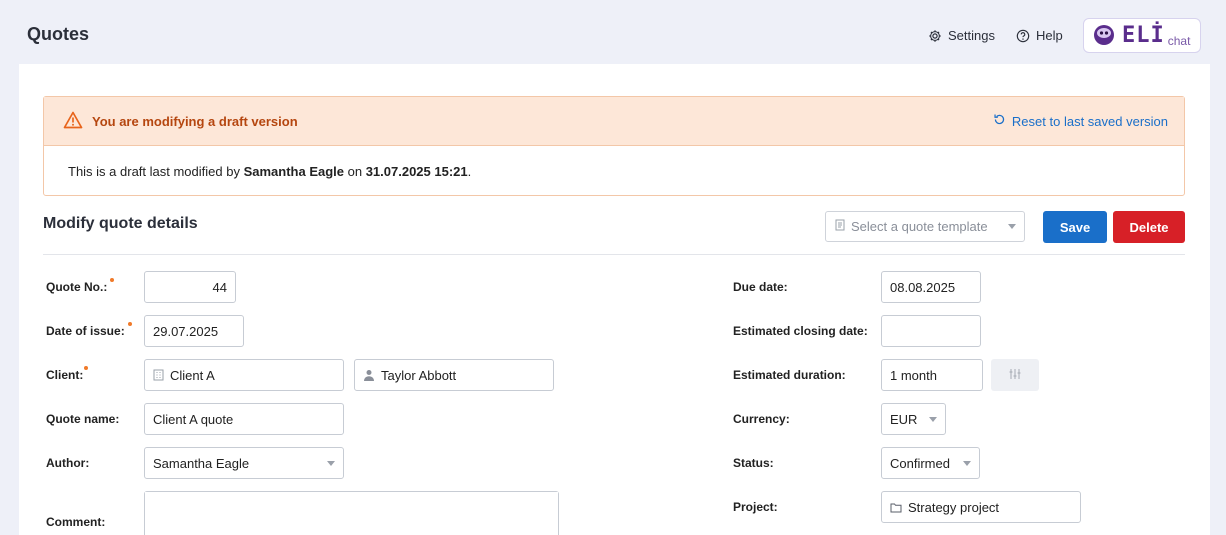 This screenshot has height=535, width=1226. I want to click on quote-template-select: Select a quote template, so click(925, 226).